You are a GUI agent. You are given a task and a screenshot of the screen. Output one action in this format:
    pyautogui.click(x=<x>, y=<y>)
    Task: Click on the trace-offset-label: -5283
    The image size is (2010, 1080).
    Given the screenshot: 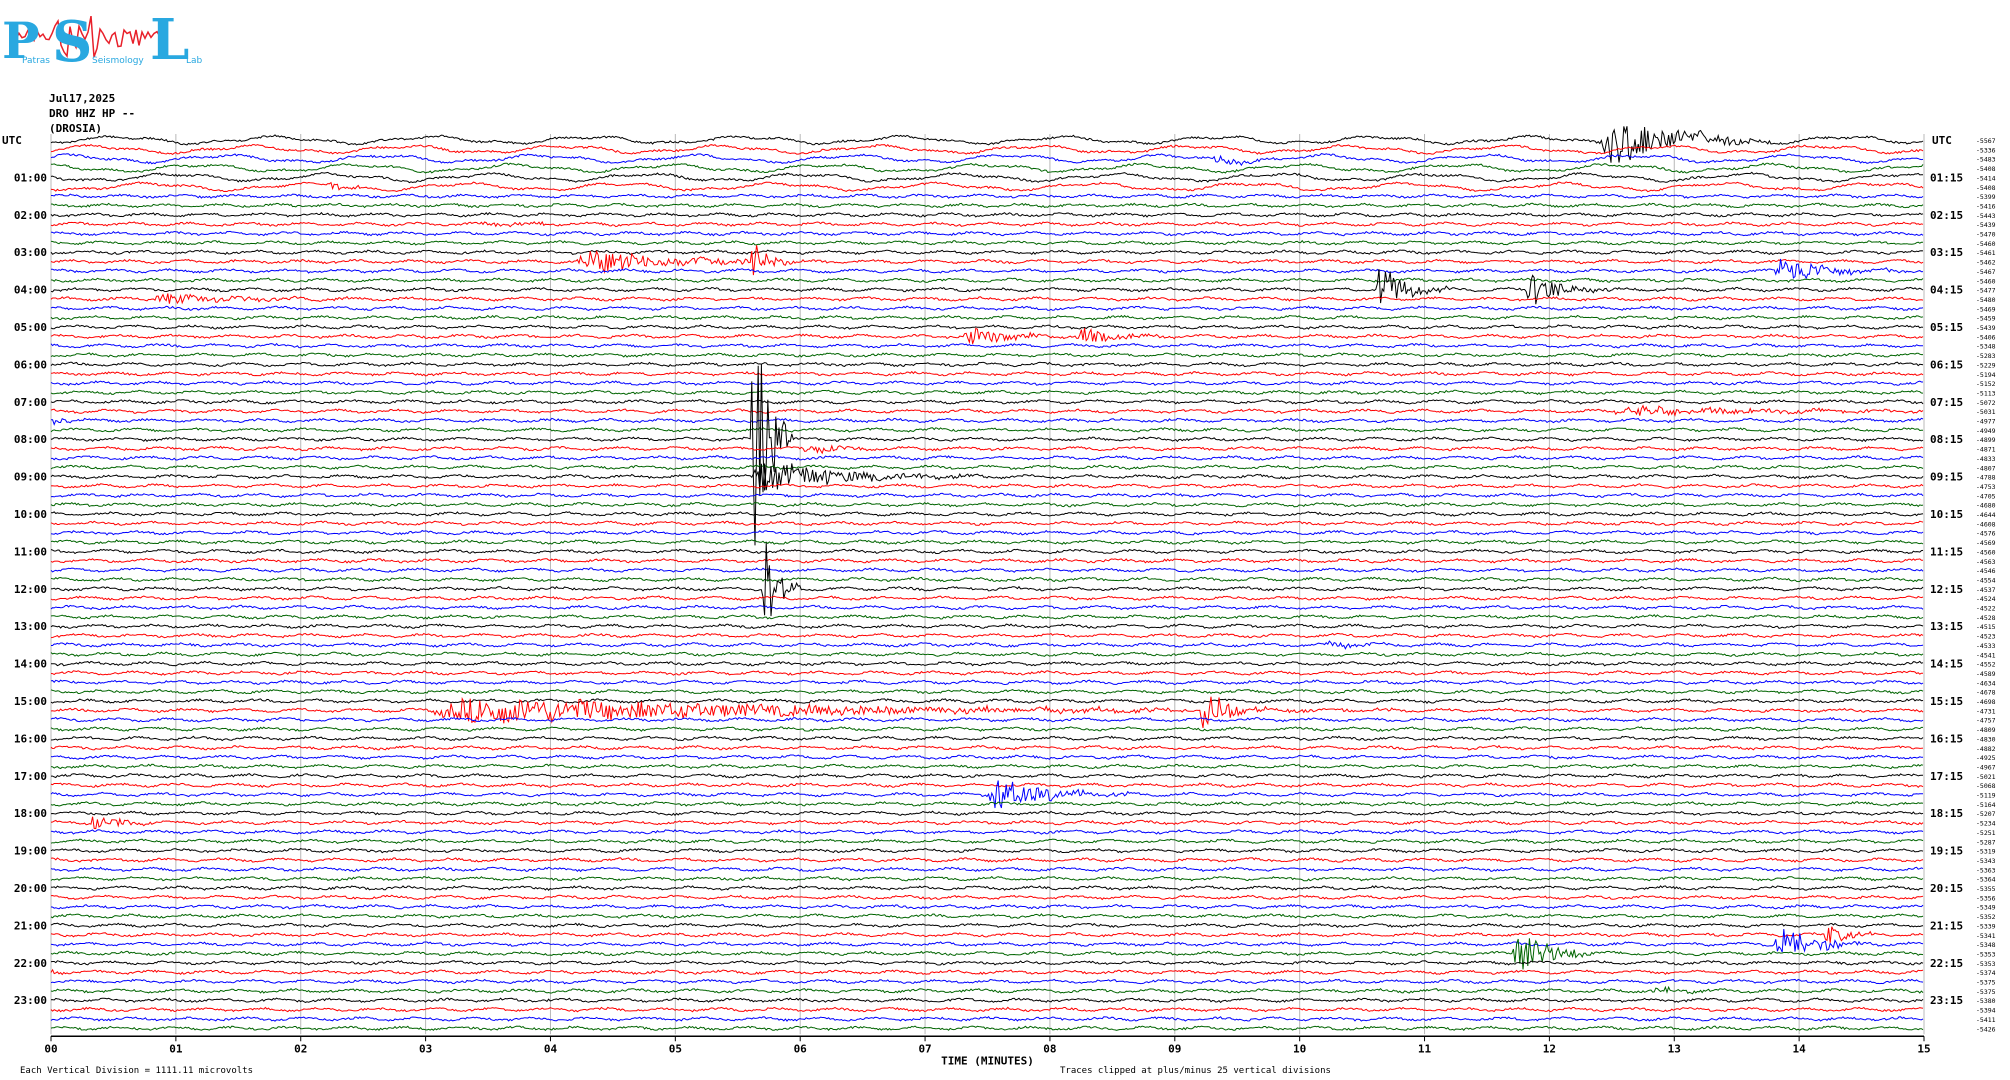 What is the action you would take?
    pyautogui.click(x=1986, y=356)
    